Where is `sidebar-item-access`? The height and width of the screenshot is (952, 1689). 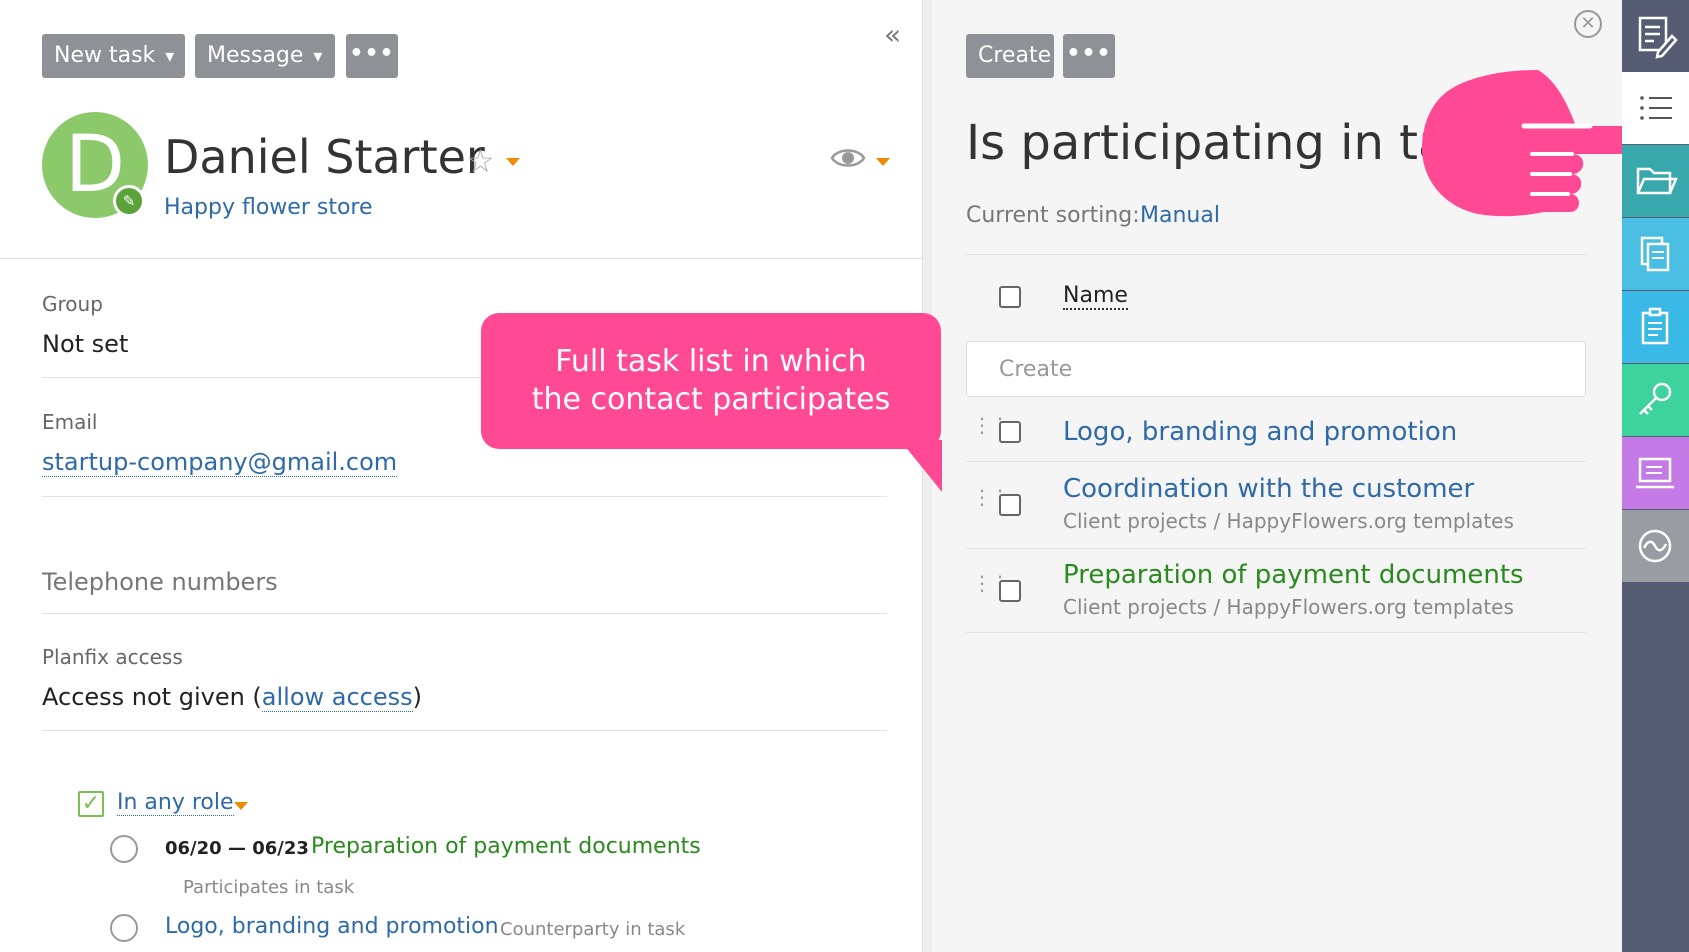 sidebar-item-access is located at coordinates (1655, 400).